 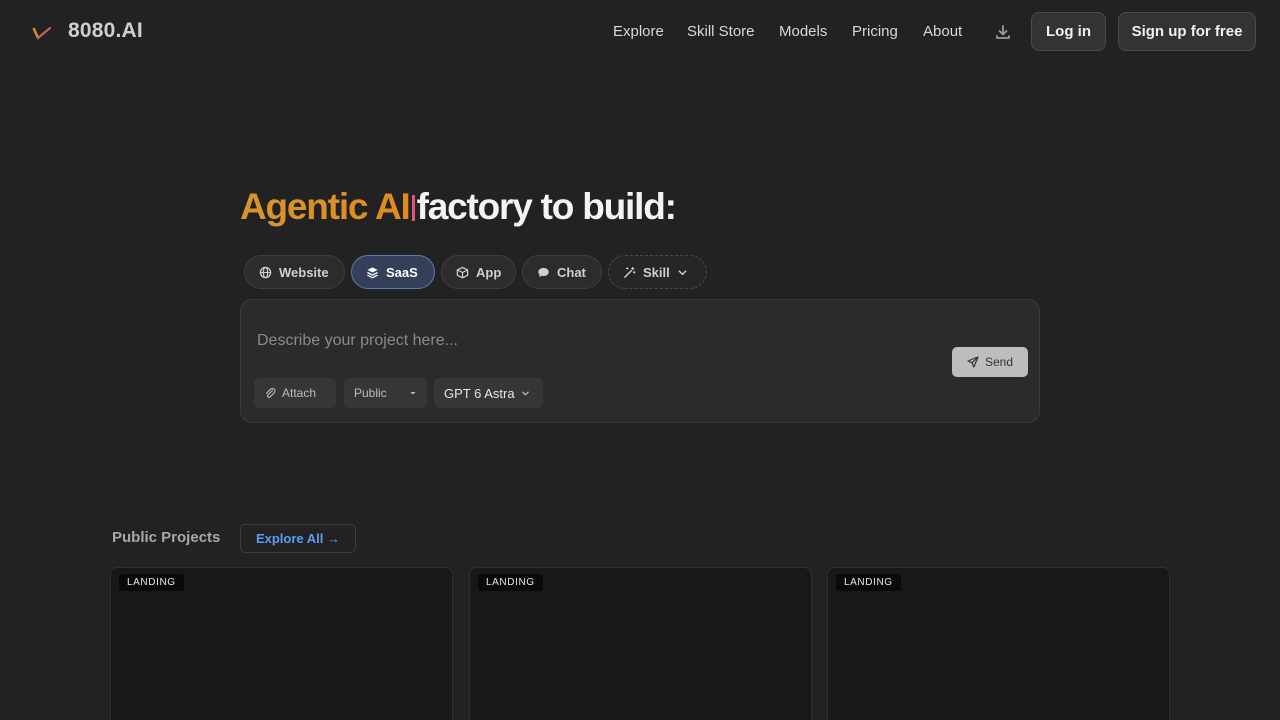 What do you see at coordinates (370, 393) in the screenshot?
I see `visibility-value: Public` at bounding box center [370, 393].